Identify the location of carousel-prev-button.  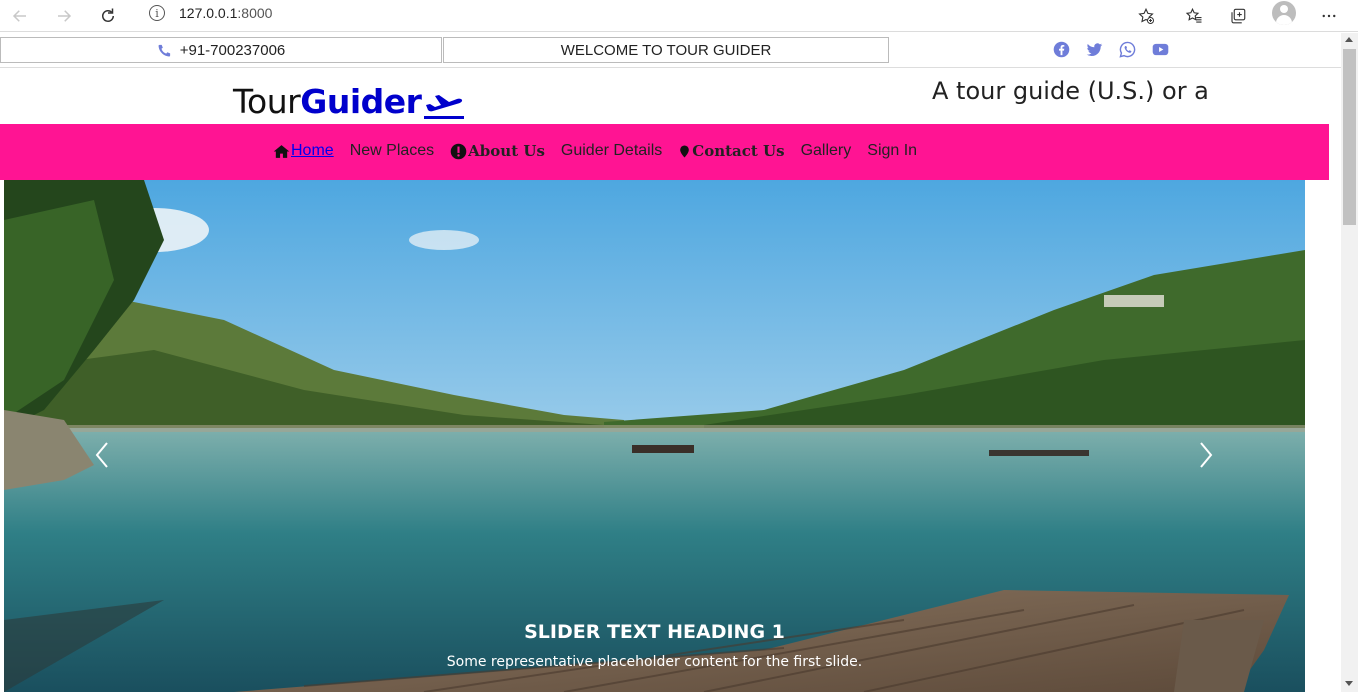
(102, 455).